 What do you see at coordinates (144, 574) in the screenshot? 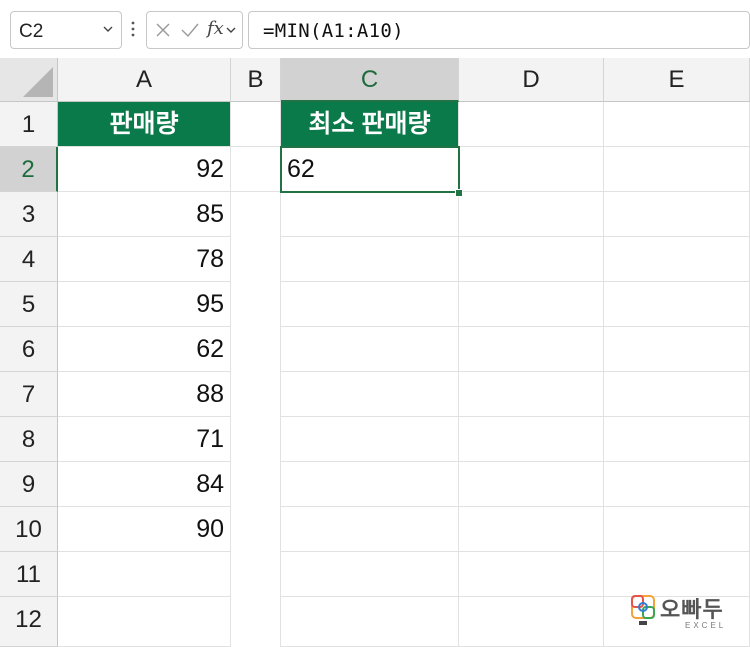
I see `cell-a11` at bounding box center [144, 574].